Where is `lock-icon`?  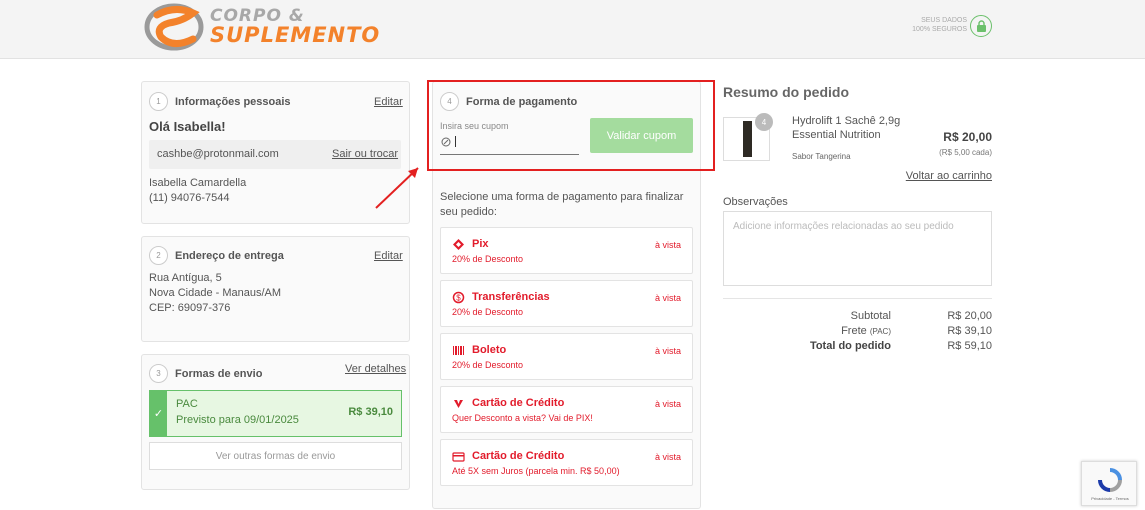
lock-icon is located at coordinates (981, 26).